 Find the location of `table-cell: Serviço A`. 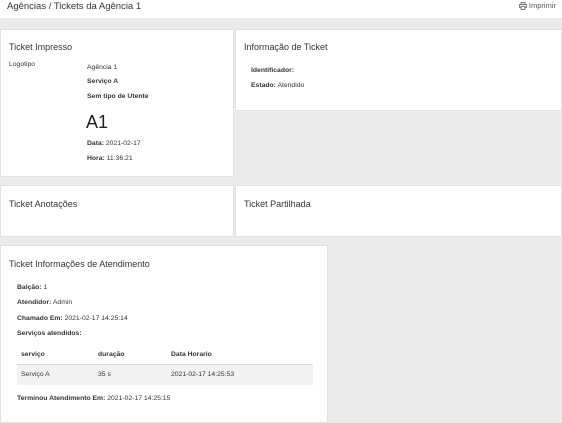

table-cell: Serviço A is located at coordinates (35, 374).